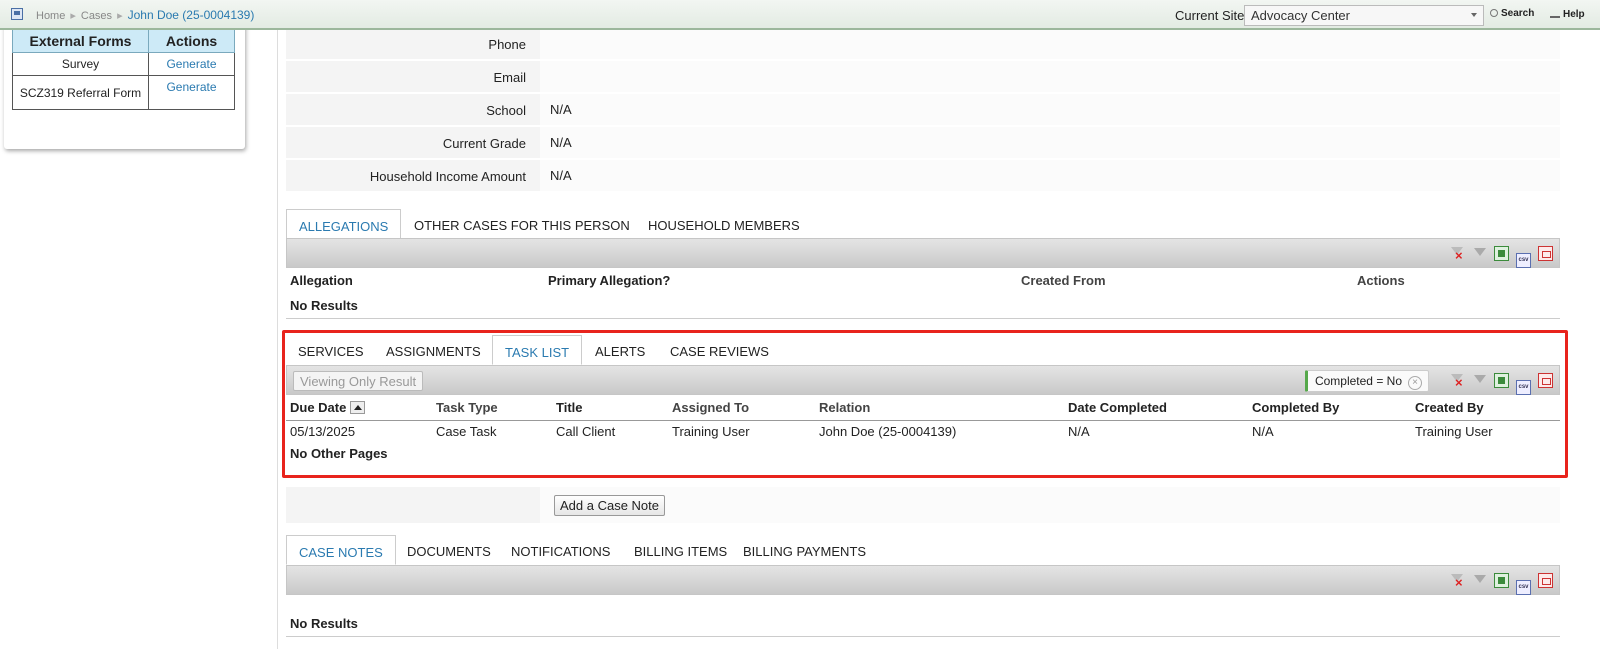 The image size is (1600, 649). What do you see at coordinates (447, 176) in the screenshot?
I see `field-label: Household Income Amount` at bounding box center [447, 176].